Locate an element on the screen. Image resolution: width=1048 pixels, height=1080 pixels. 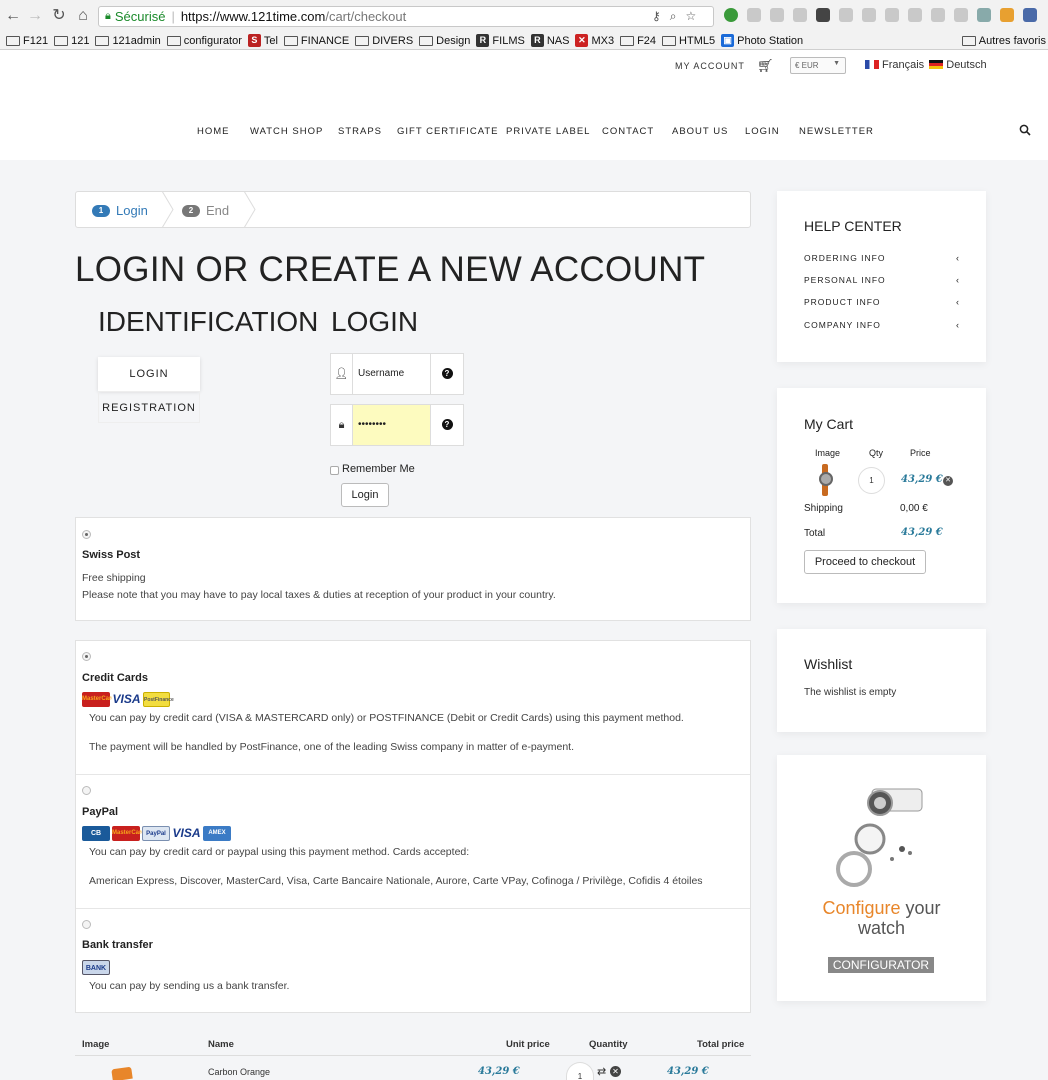
folder-icon is located at coordinates (290, 40).